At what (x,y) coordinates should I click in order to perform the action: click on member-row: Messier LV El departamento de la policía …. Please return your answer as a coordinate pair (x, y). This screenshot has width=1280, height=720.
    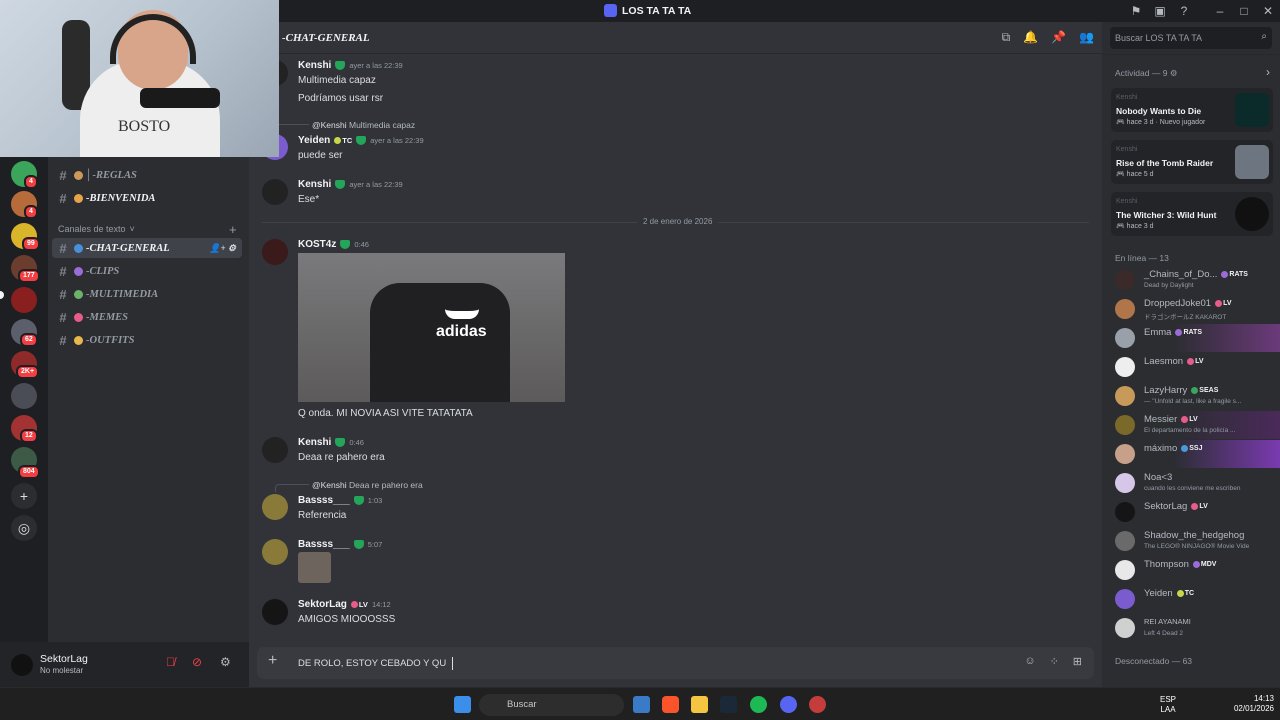
    Looking at the image, I should click on (1191, 425).